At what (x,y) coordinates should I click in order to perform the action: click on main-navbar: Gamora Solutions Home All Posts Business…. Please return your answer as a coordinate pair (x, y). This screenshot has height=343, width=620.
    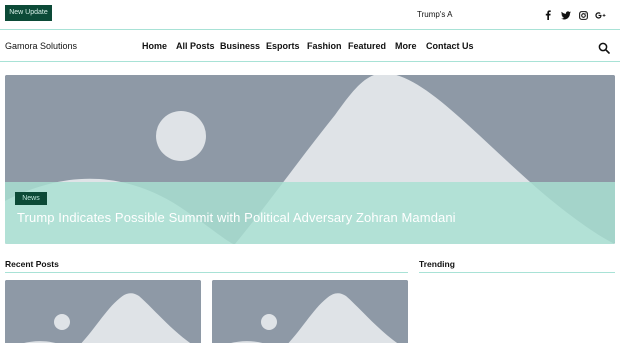
    Looking at the image, I should click on (310, 46).